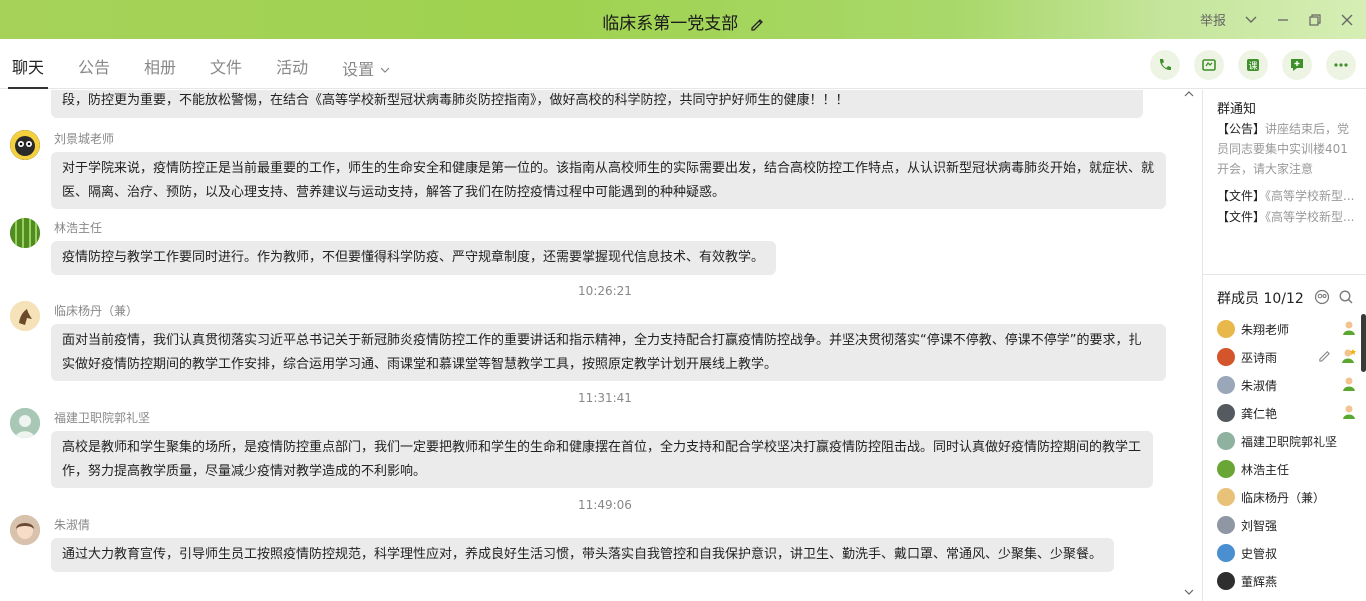  I want to click on edit-title-icon, so click(757, 26).